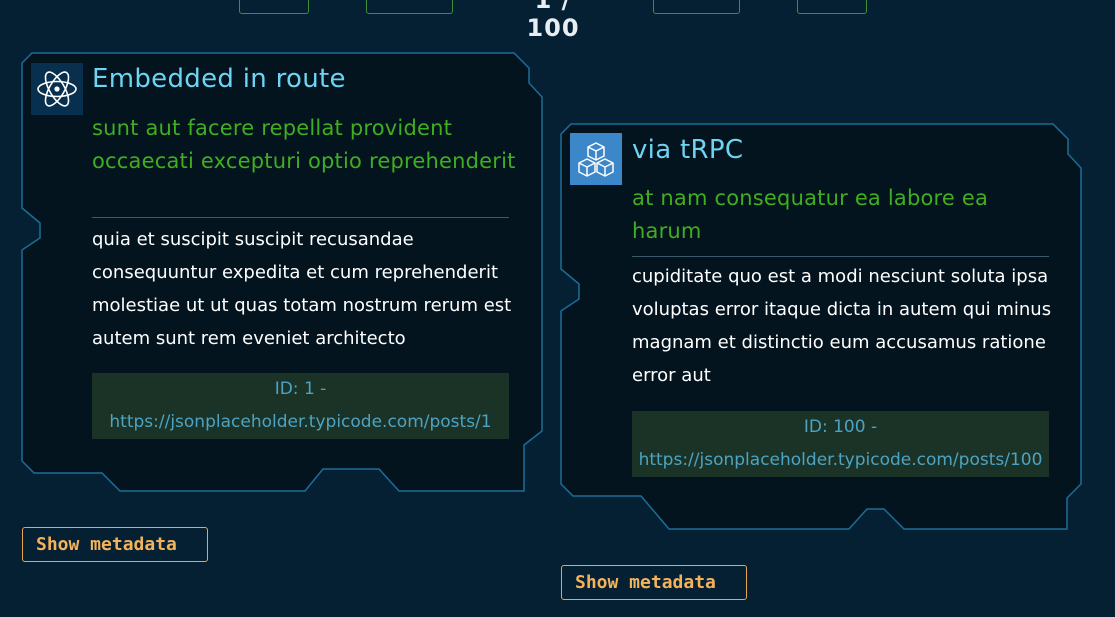  I want to click on card-title: via tRPC, so click(688, 150).